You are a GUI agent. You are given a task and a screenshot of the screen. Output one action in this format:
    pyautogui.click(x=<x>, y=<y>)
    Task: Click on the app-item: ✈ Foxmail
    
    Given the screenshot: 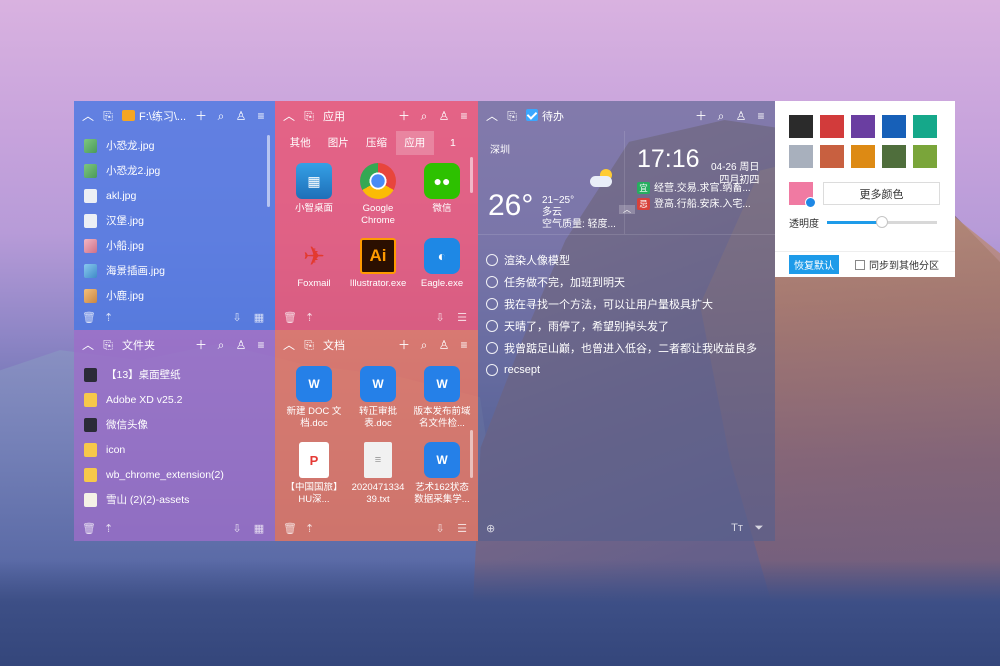 What is the action you would take?
    pyautogui.click(x=314, y=273)
    